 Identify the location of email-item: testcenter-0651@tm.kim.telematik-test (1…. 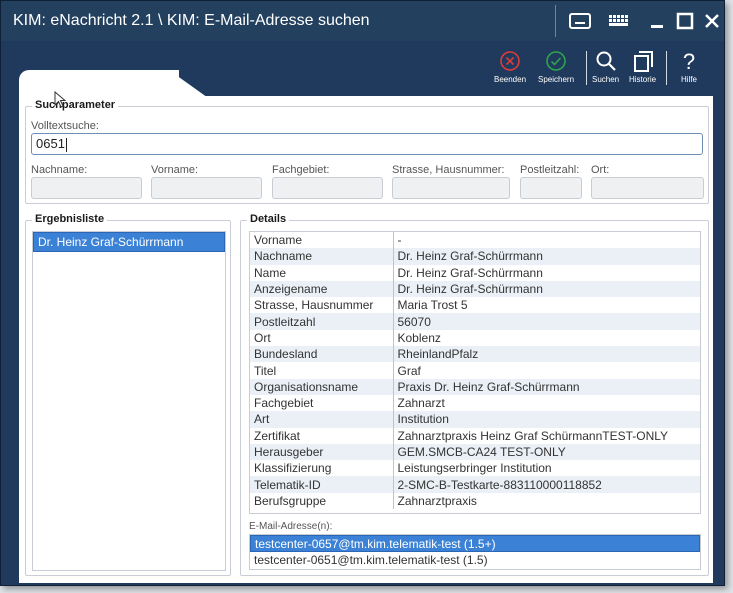
(475, 560).